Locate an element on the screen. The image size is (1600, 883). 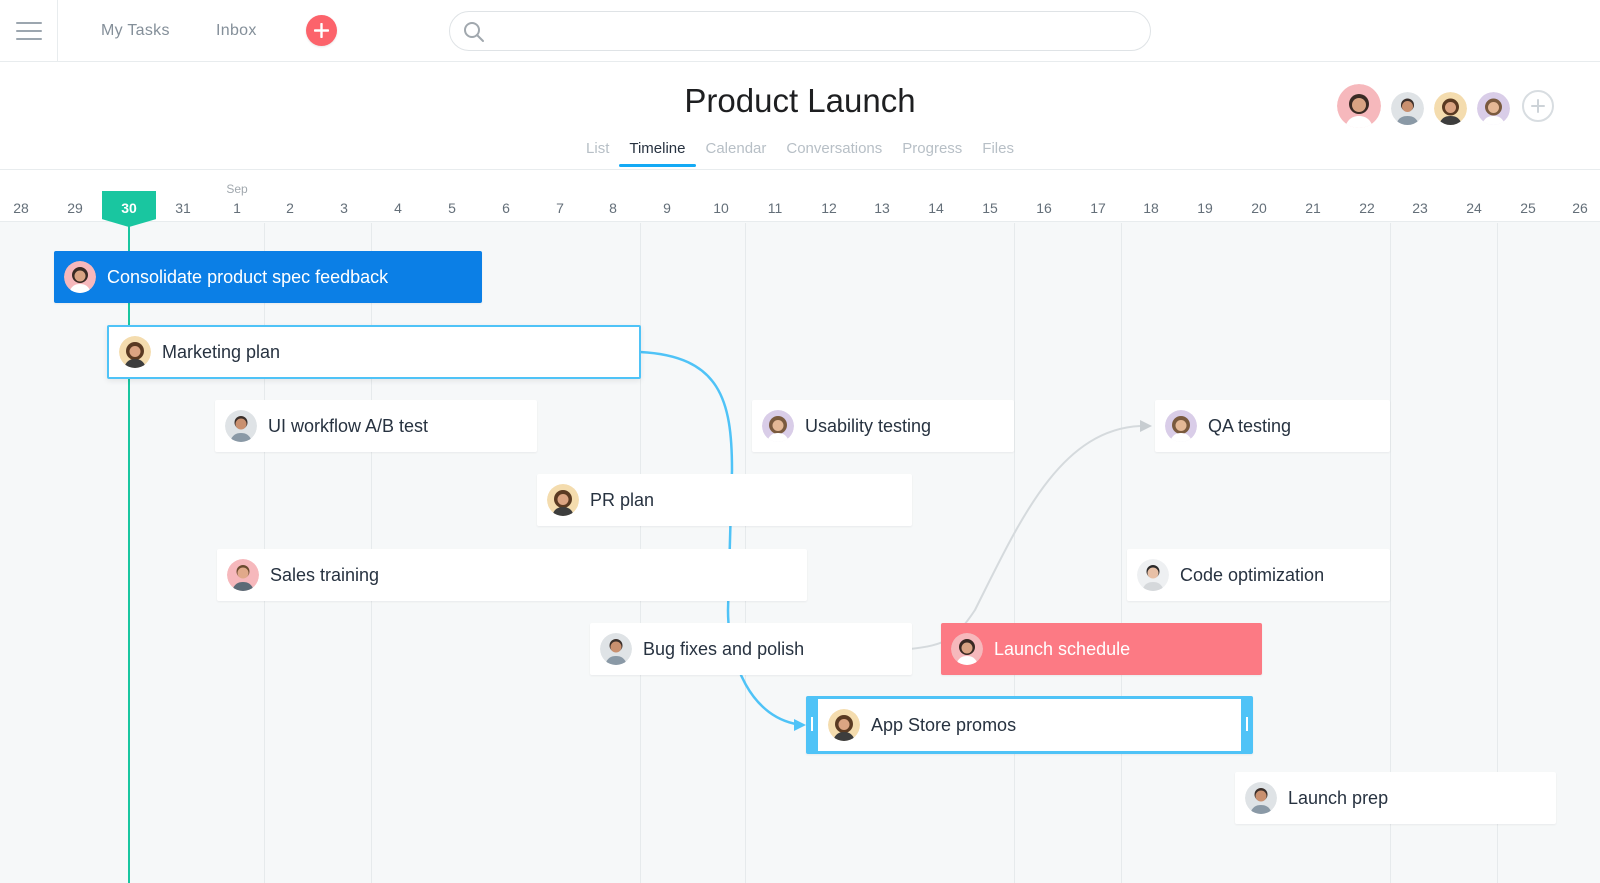
search-bar is located at coordinates (800, 31).